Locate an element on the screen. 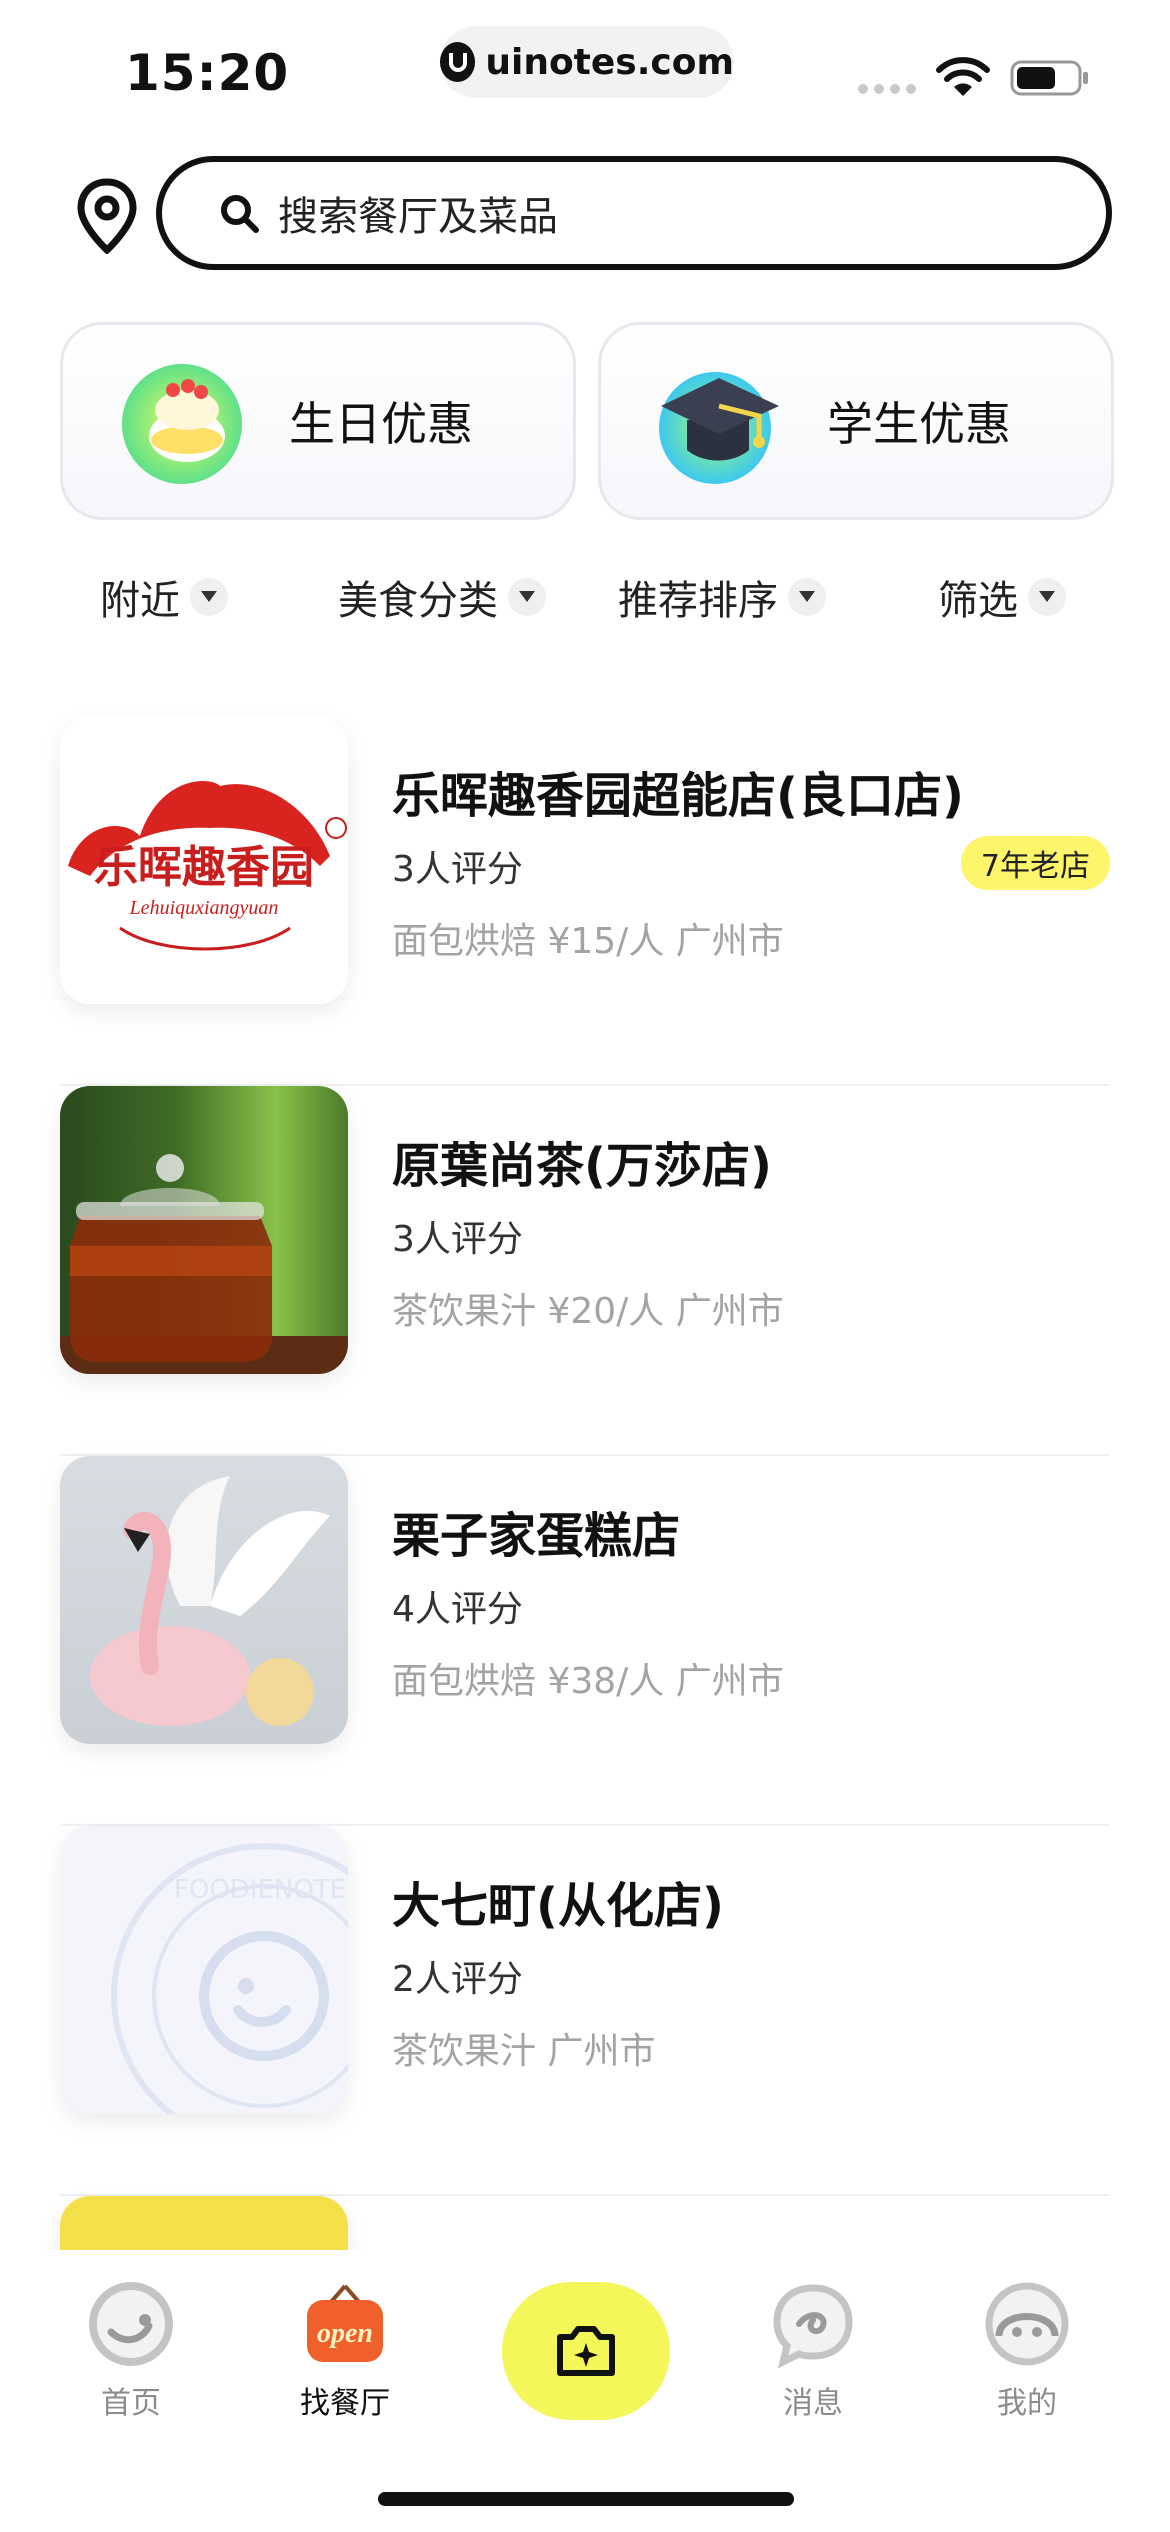  tab-messages: 消息 is located at coordinates (813, 2351).